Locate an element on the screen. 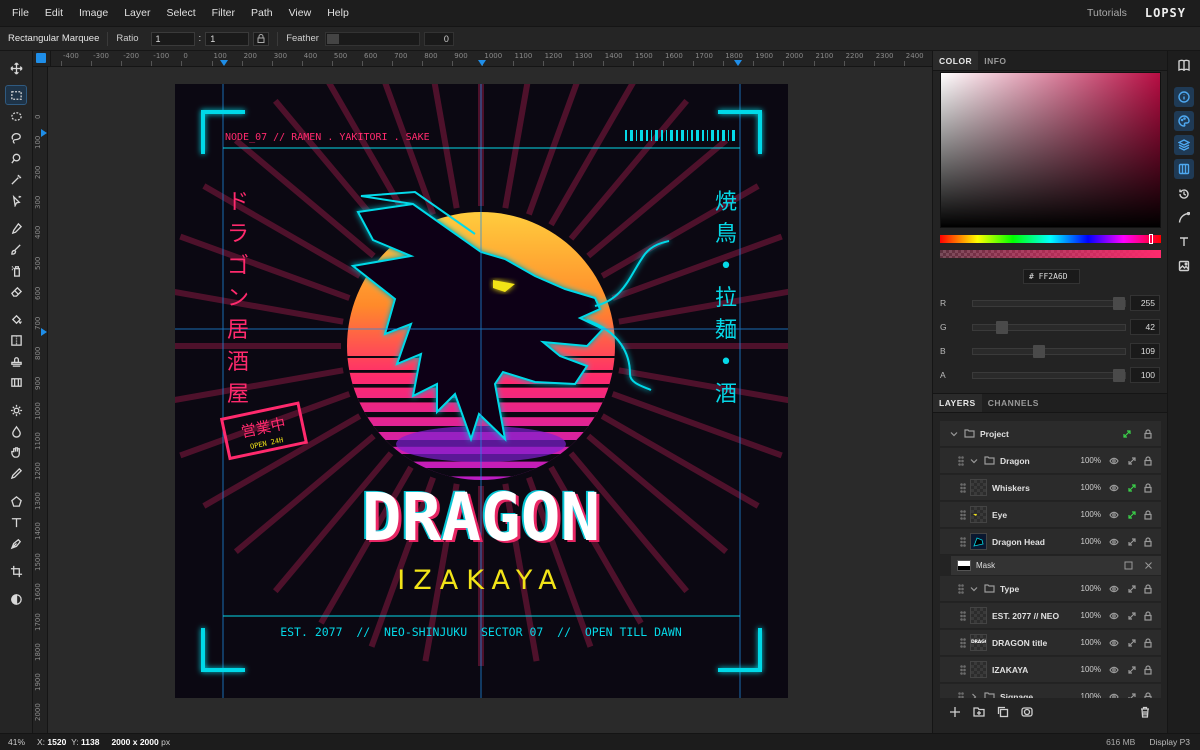 The width and height of the screenshot is (1200, 750). layer-group-type: Type 100% is located at coordinates (1050, 589).